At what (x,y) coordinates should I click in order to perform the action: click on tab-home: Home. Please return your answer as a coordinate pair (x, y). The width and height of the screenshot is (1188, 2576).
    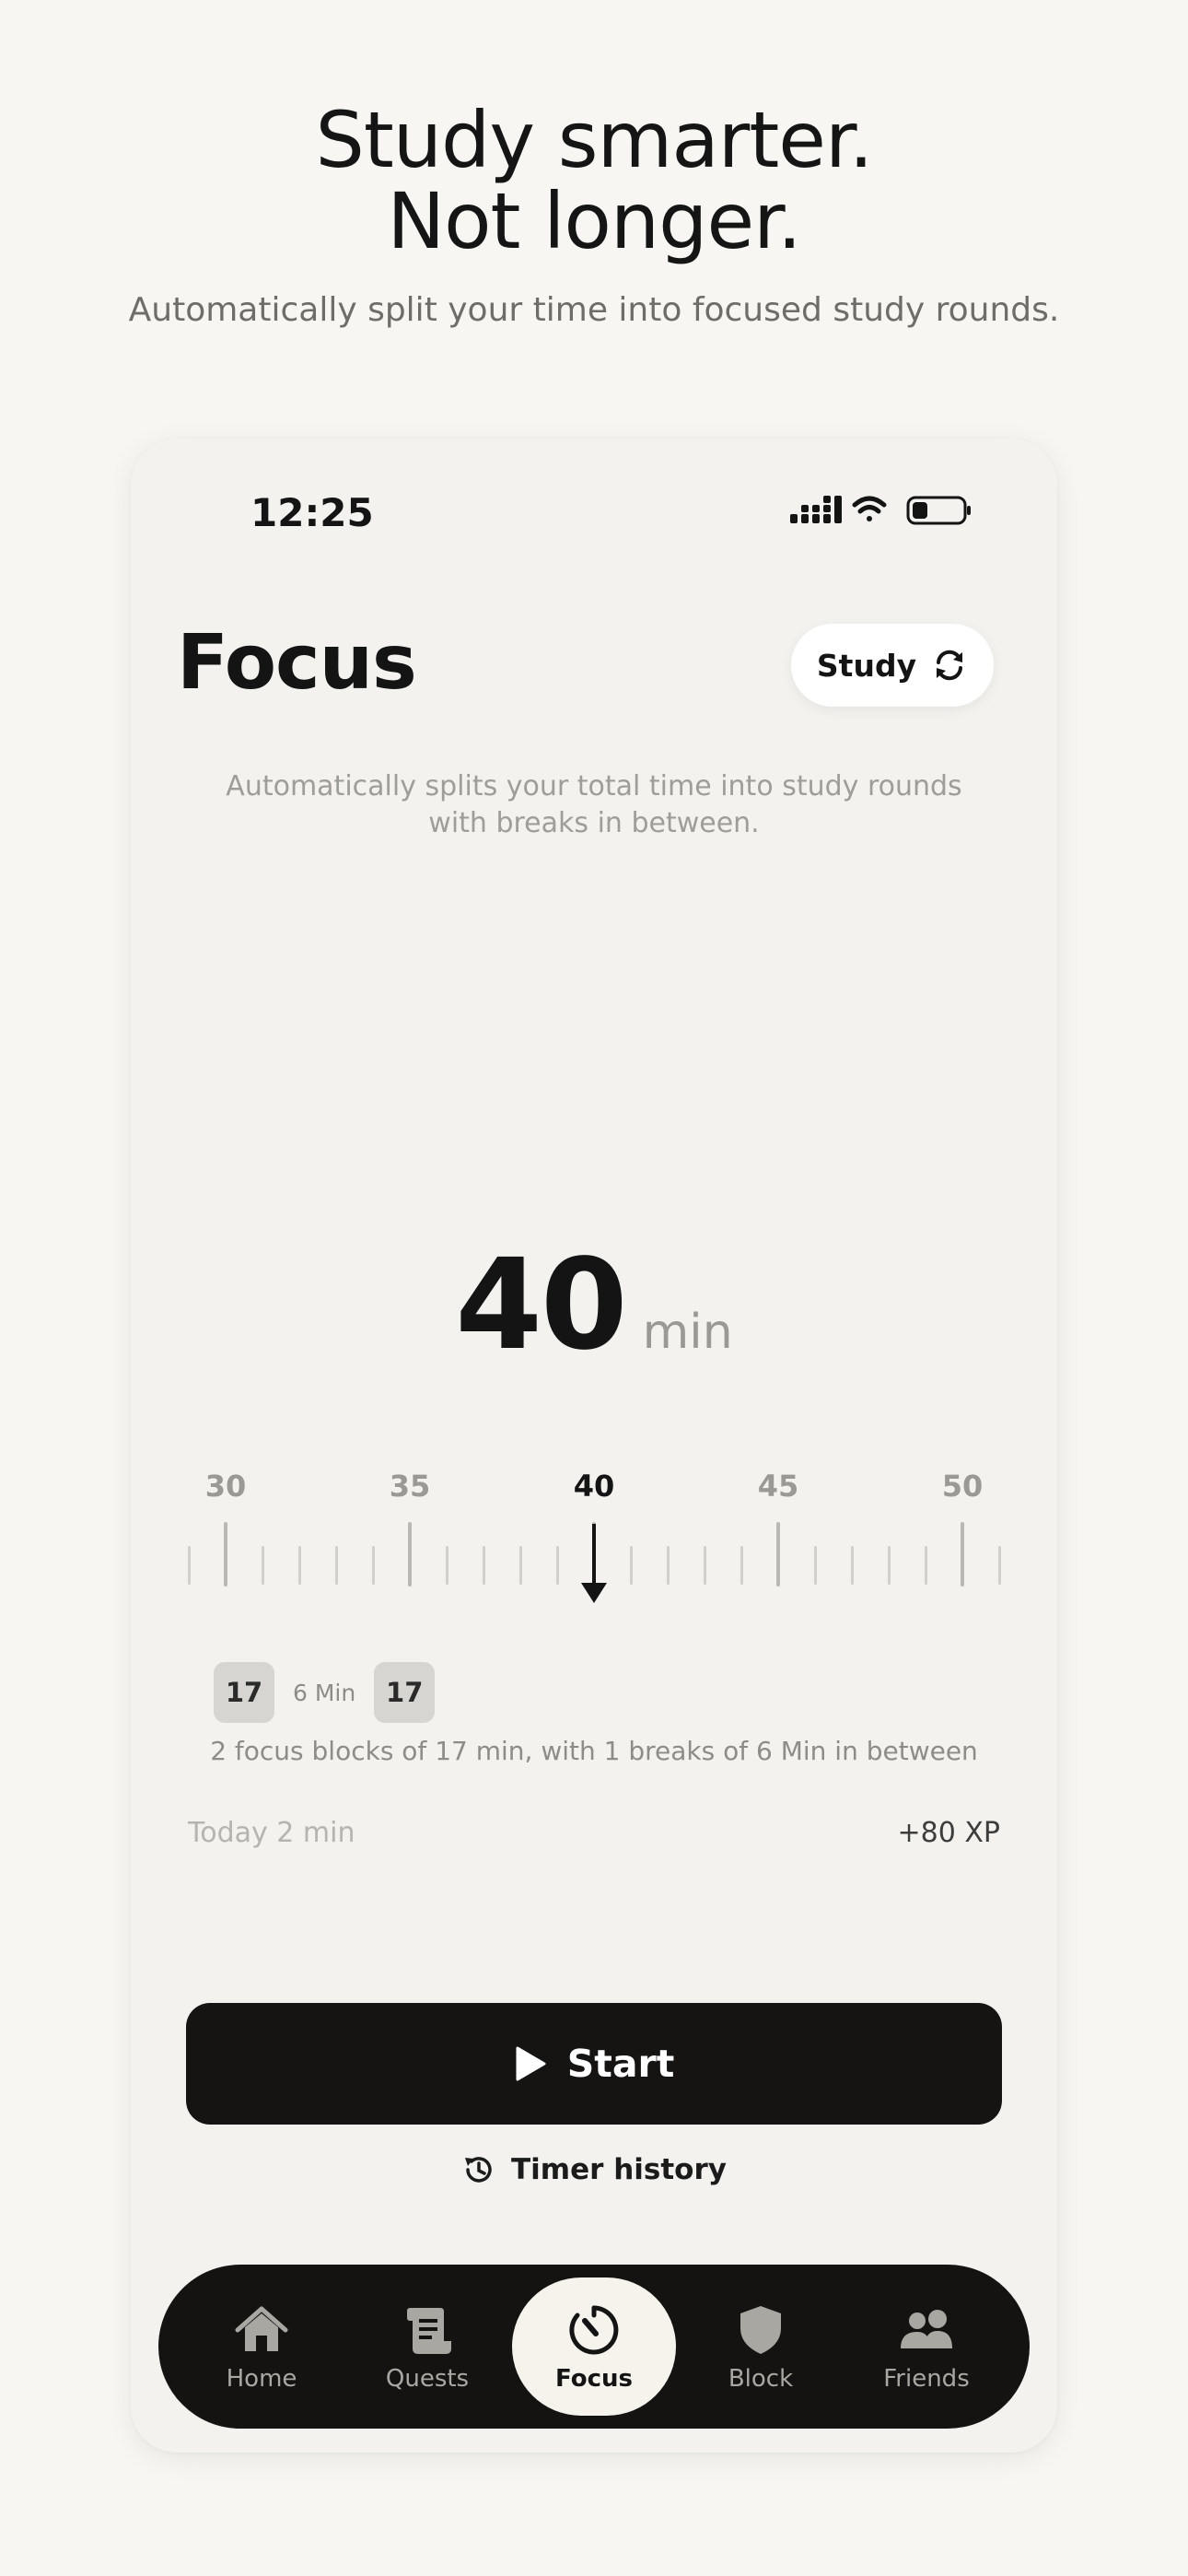
    Looking at the image, I should click on (261, 2347).